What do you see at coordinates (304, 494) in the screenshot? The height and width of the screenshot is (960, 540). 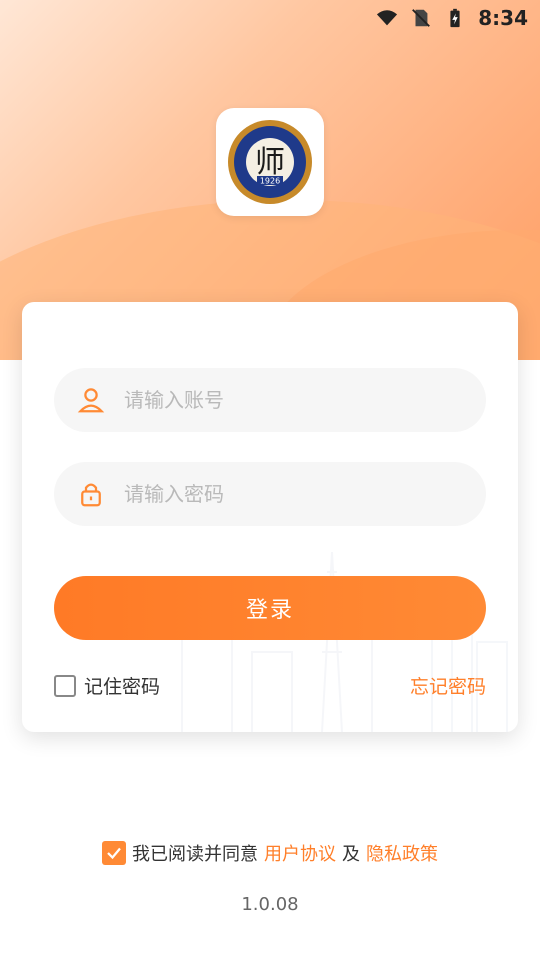 I see `password-input` at bounding box center [304, 494].